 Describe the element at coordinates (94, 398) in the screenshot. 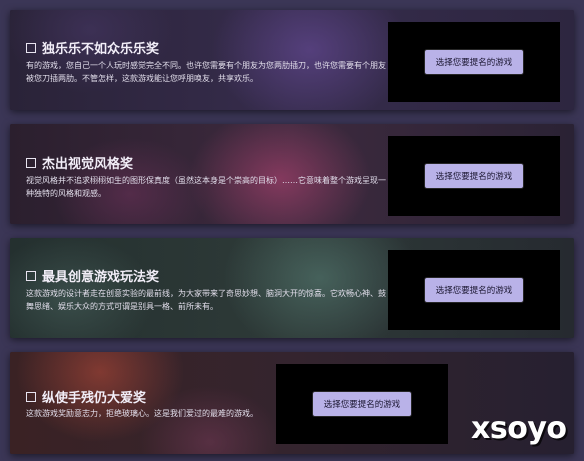

I see `award-title: 纵使手残仍大爱奖` at that location.